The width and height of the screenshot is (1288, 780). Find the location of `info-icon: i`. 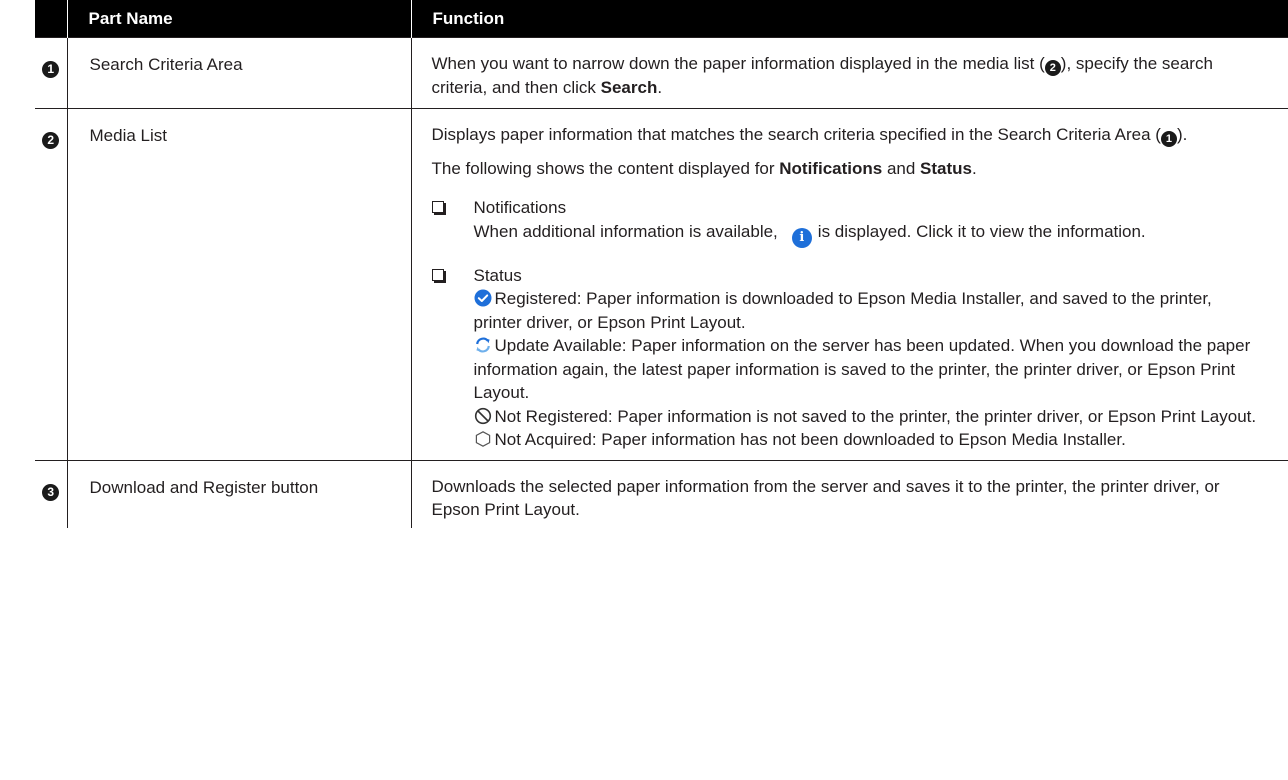

info-icon: i is located at coordinates (801, 237).